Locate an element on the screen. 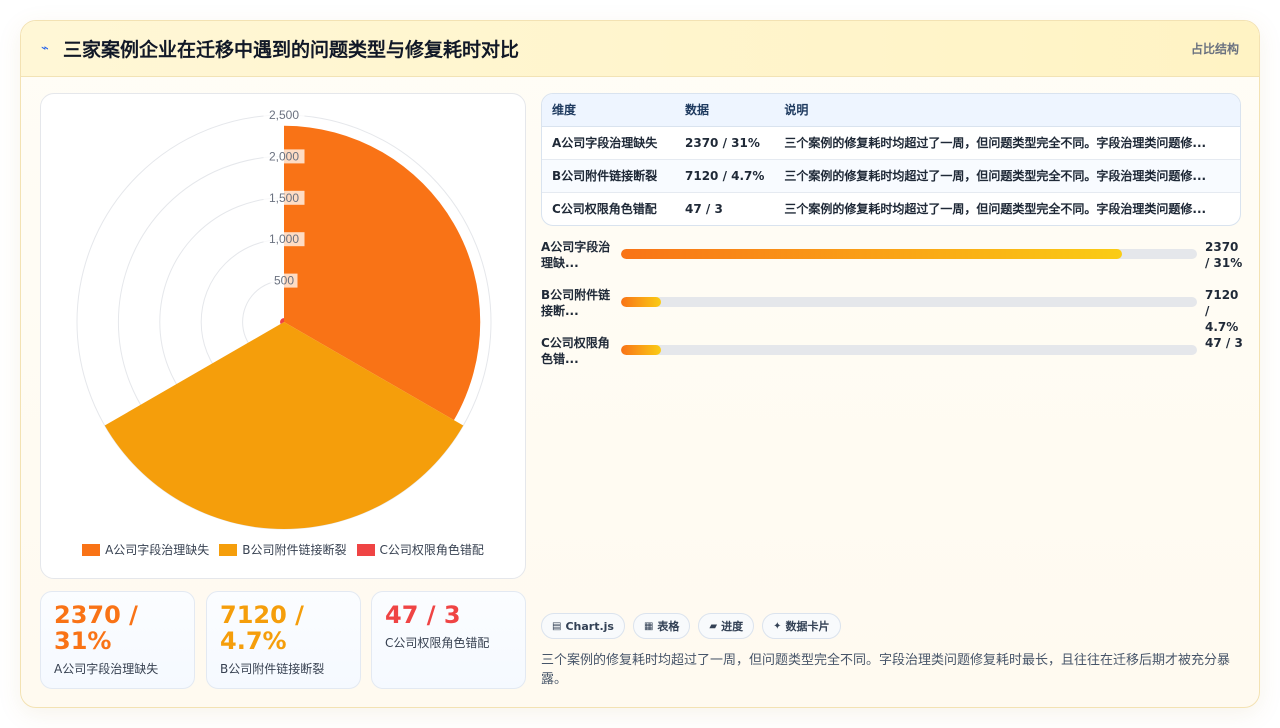 The image size is (1280, 728). header-tag: 占比结构 is located at coordinates (1215, 48).